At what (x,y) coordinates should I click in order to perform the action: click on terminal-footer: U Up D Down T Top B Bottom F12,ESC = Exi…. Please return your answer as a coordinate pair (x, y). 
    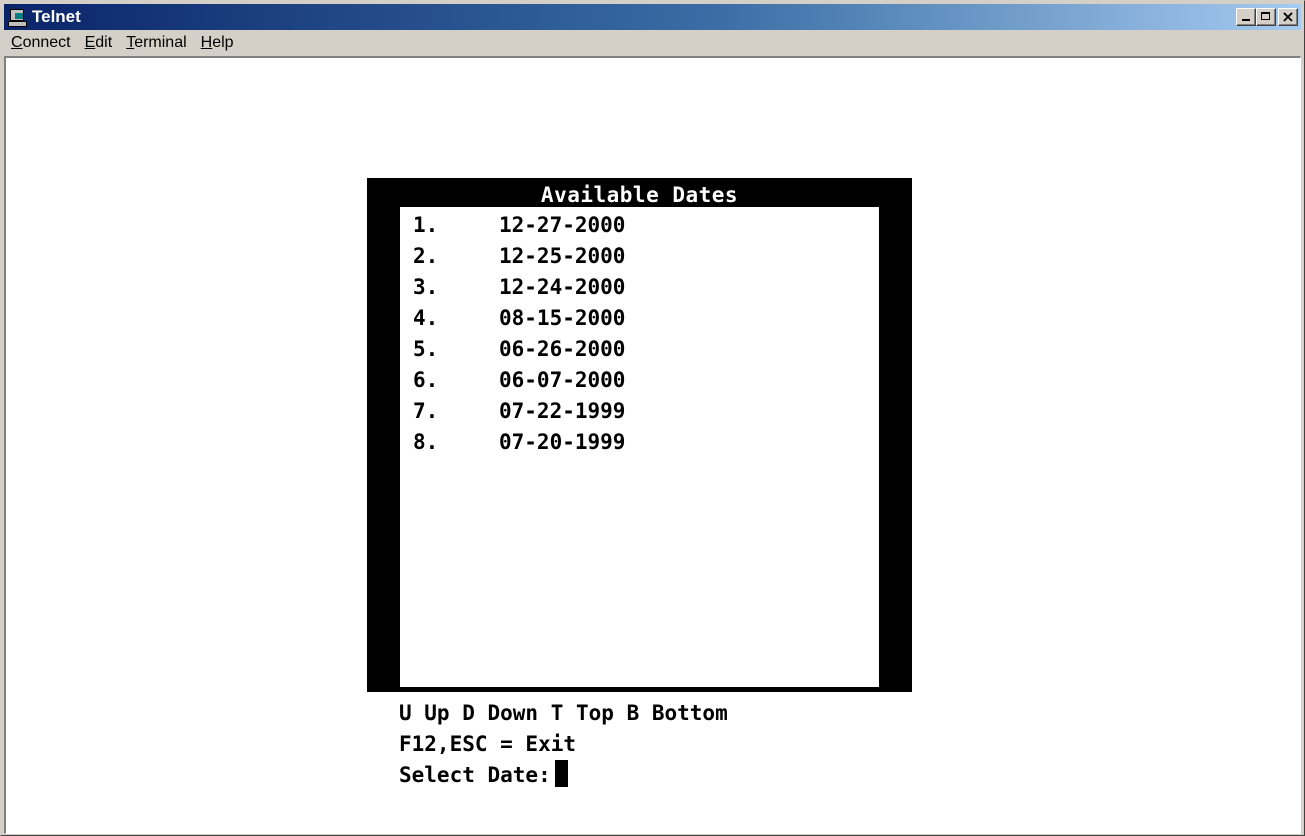
    Looking at the image, I should click on (563, 744).